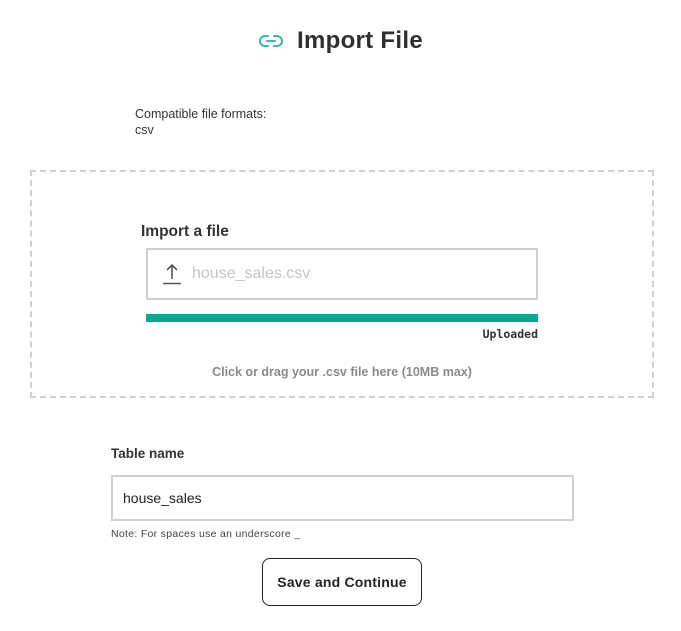 The width and height of the screenshot is (681, 631). I want to click on table-name-label: Table name, so click(148, 453).